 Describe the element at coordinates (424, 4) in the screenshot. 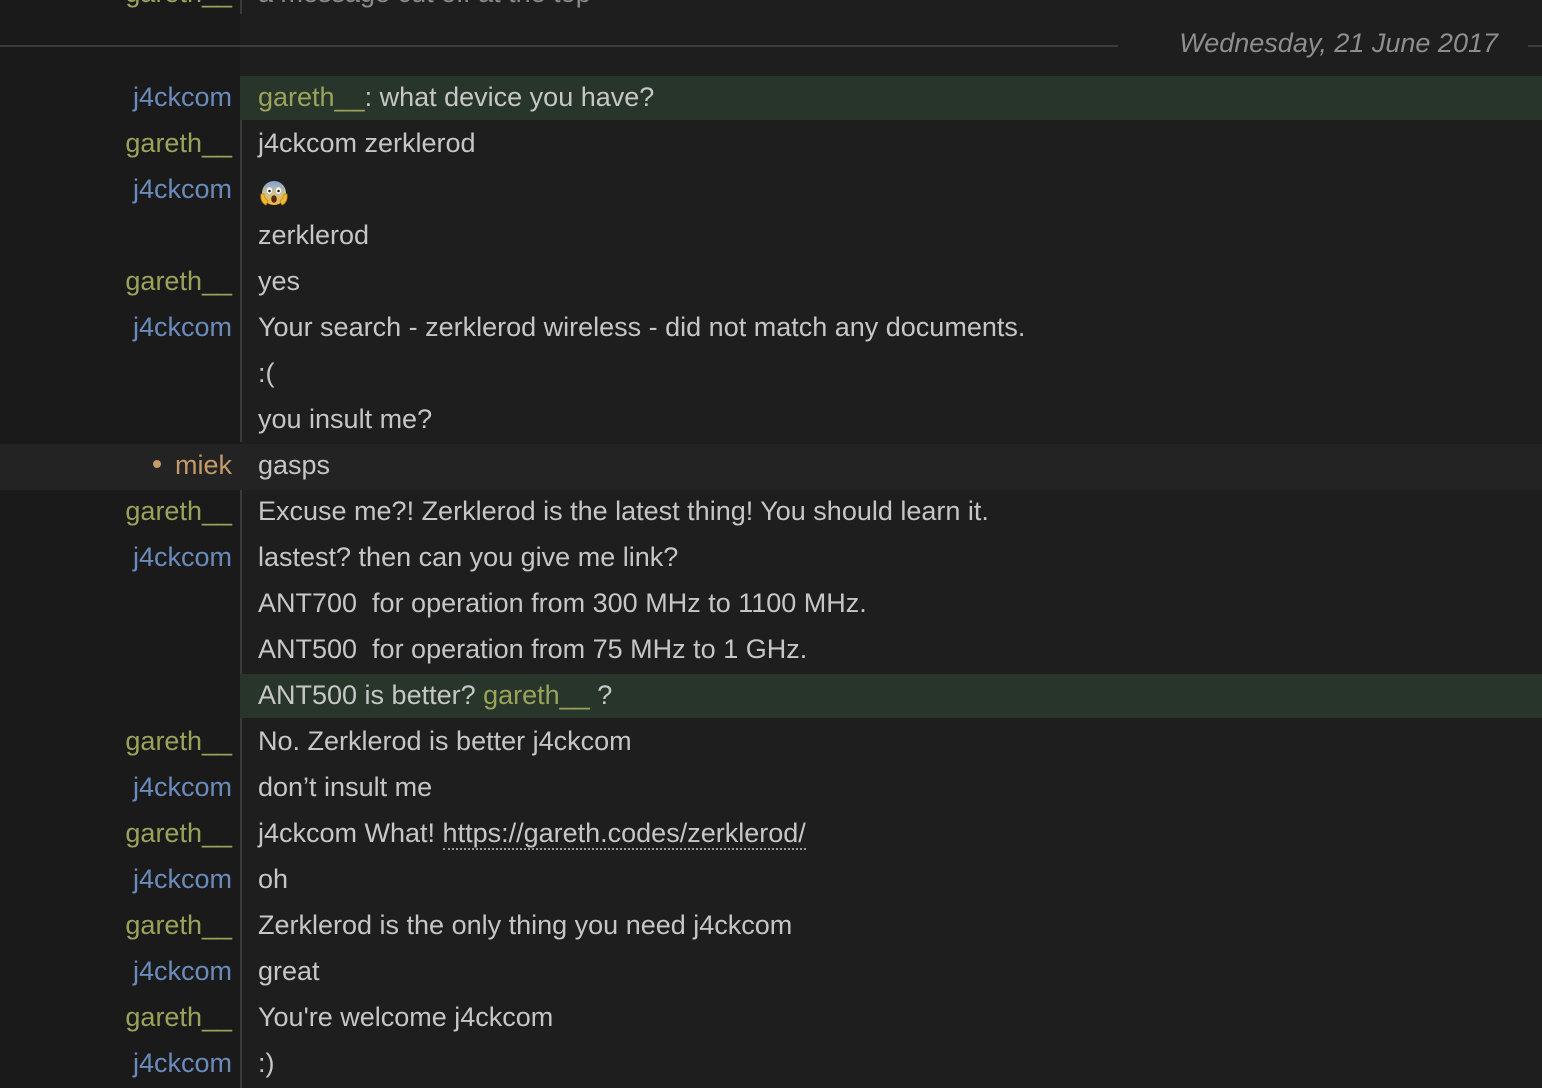

I see `message-text: a message cut off at the top` at that location.